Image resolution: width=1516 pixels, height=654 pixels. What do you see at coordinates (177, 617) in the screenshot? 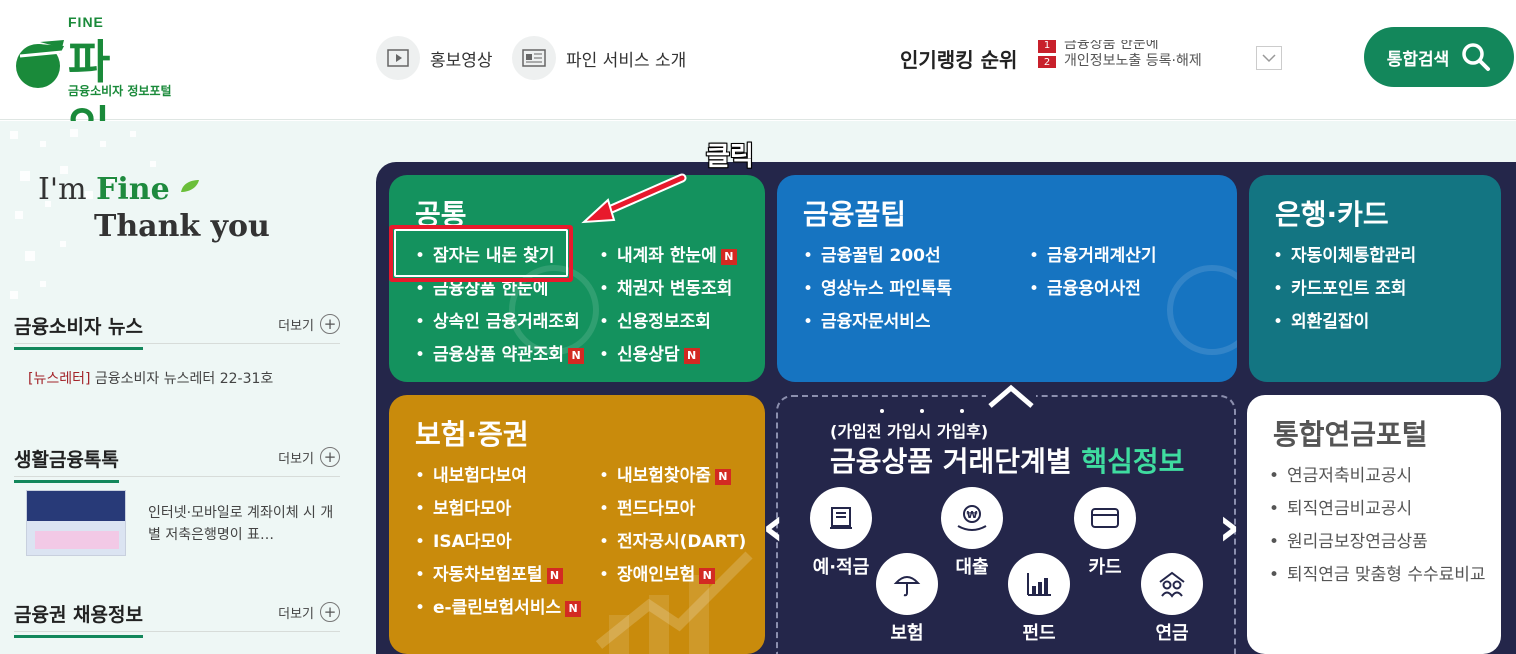
I see `finance-jobs-section: 금융권 채용정보 더보기 +` at bounding box center [177, 617].